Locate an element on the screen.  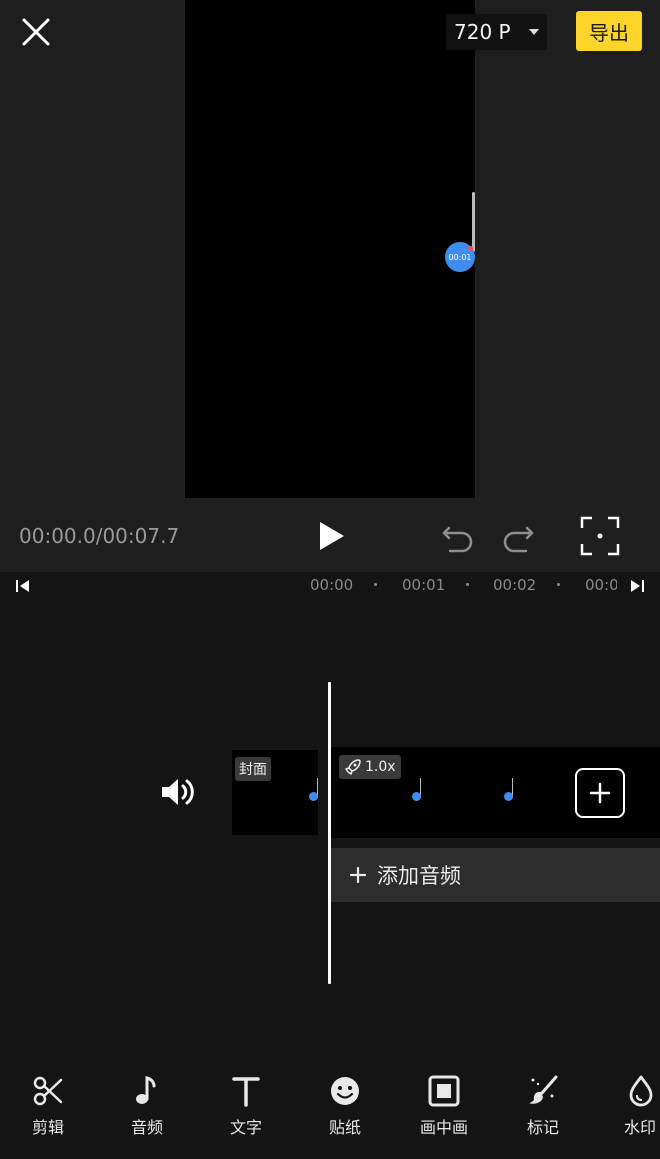
play-button is located at coordinates (332, 536).